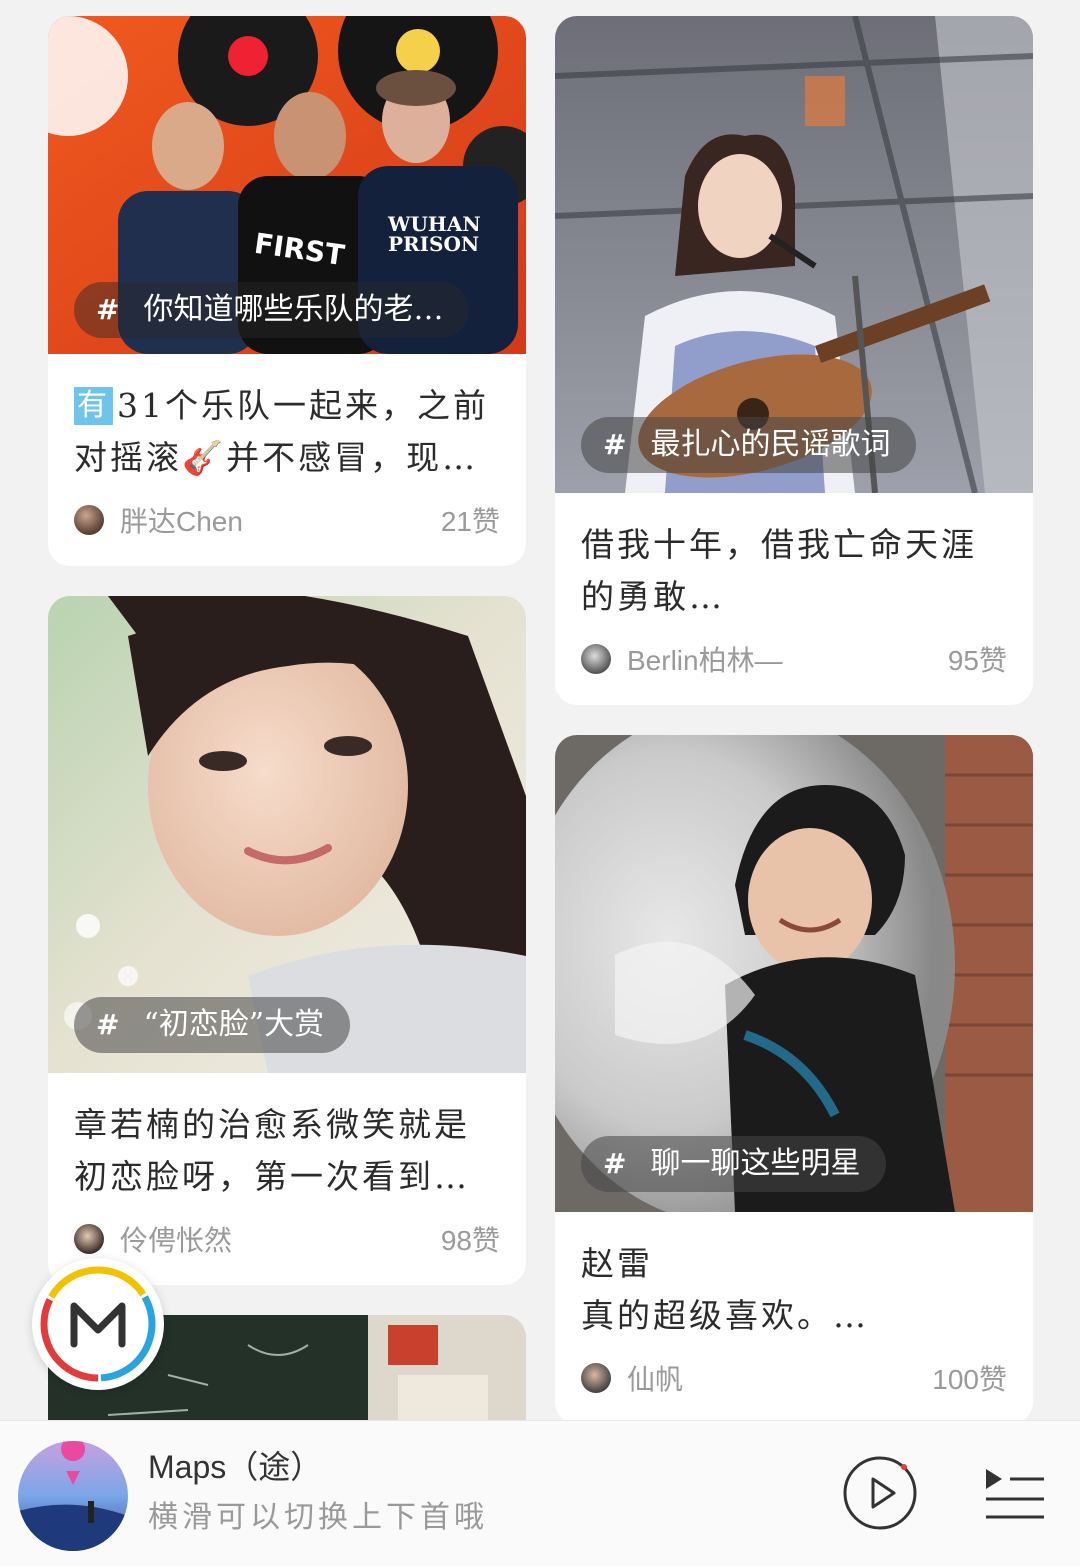  Describe the element at coordinates (235, 1467) in the screenshot. I see `song-title: Maps（途）` at that location.